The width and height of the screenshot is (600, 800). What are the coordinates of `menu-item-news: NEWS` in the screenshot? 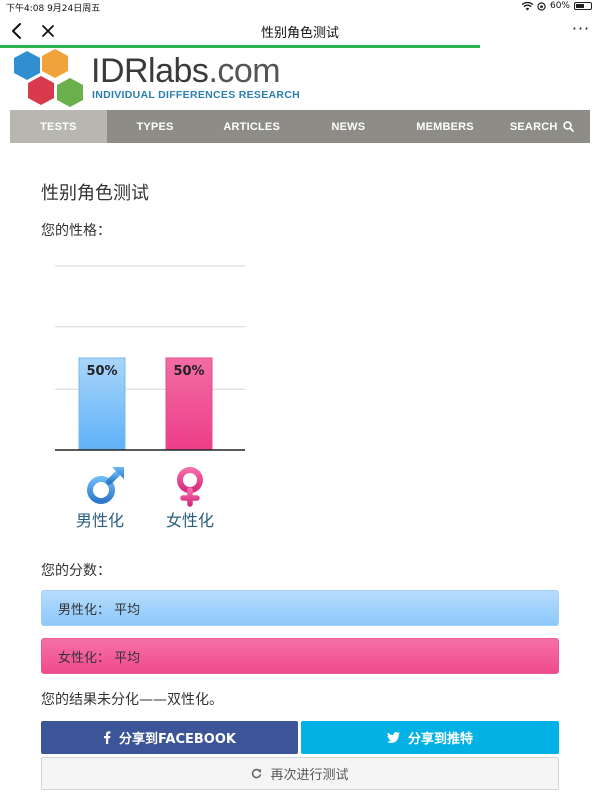 It's located at (348, 126).